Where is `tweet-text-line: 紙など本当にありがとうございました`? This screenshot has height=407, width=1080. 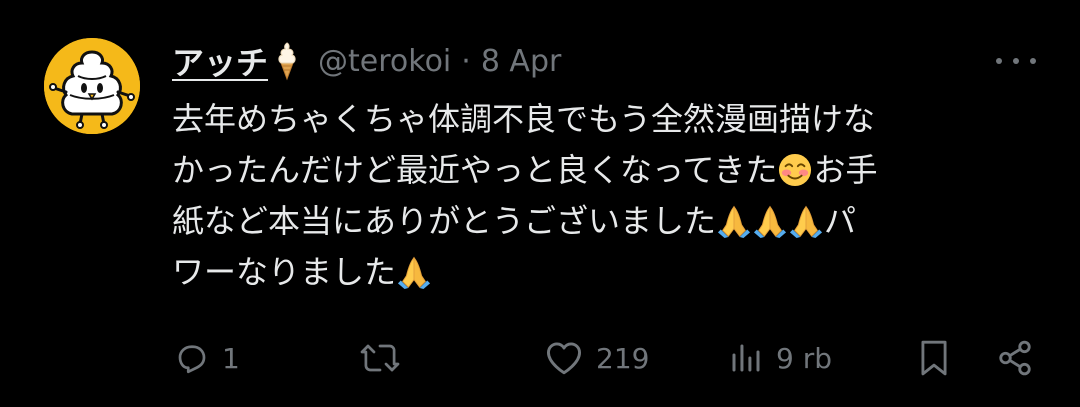
tweet-text-line: 紙など本当にありがとうございました is located at coordinates (444, 221).